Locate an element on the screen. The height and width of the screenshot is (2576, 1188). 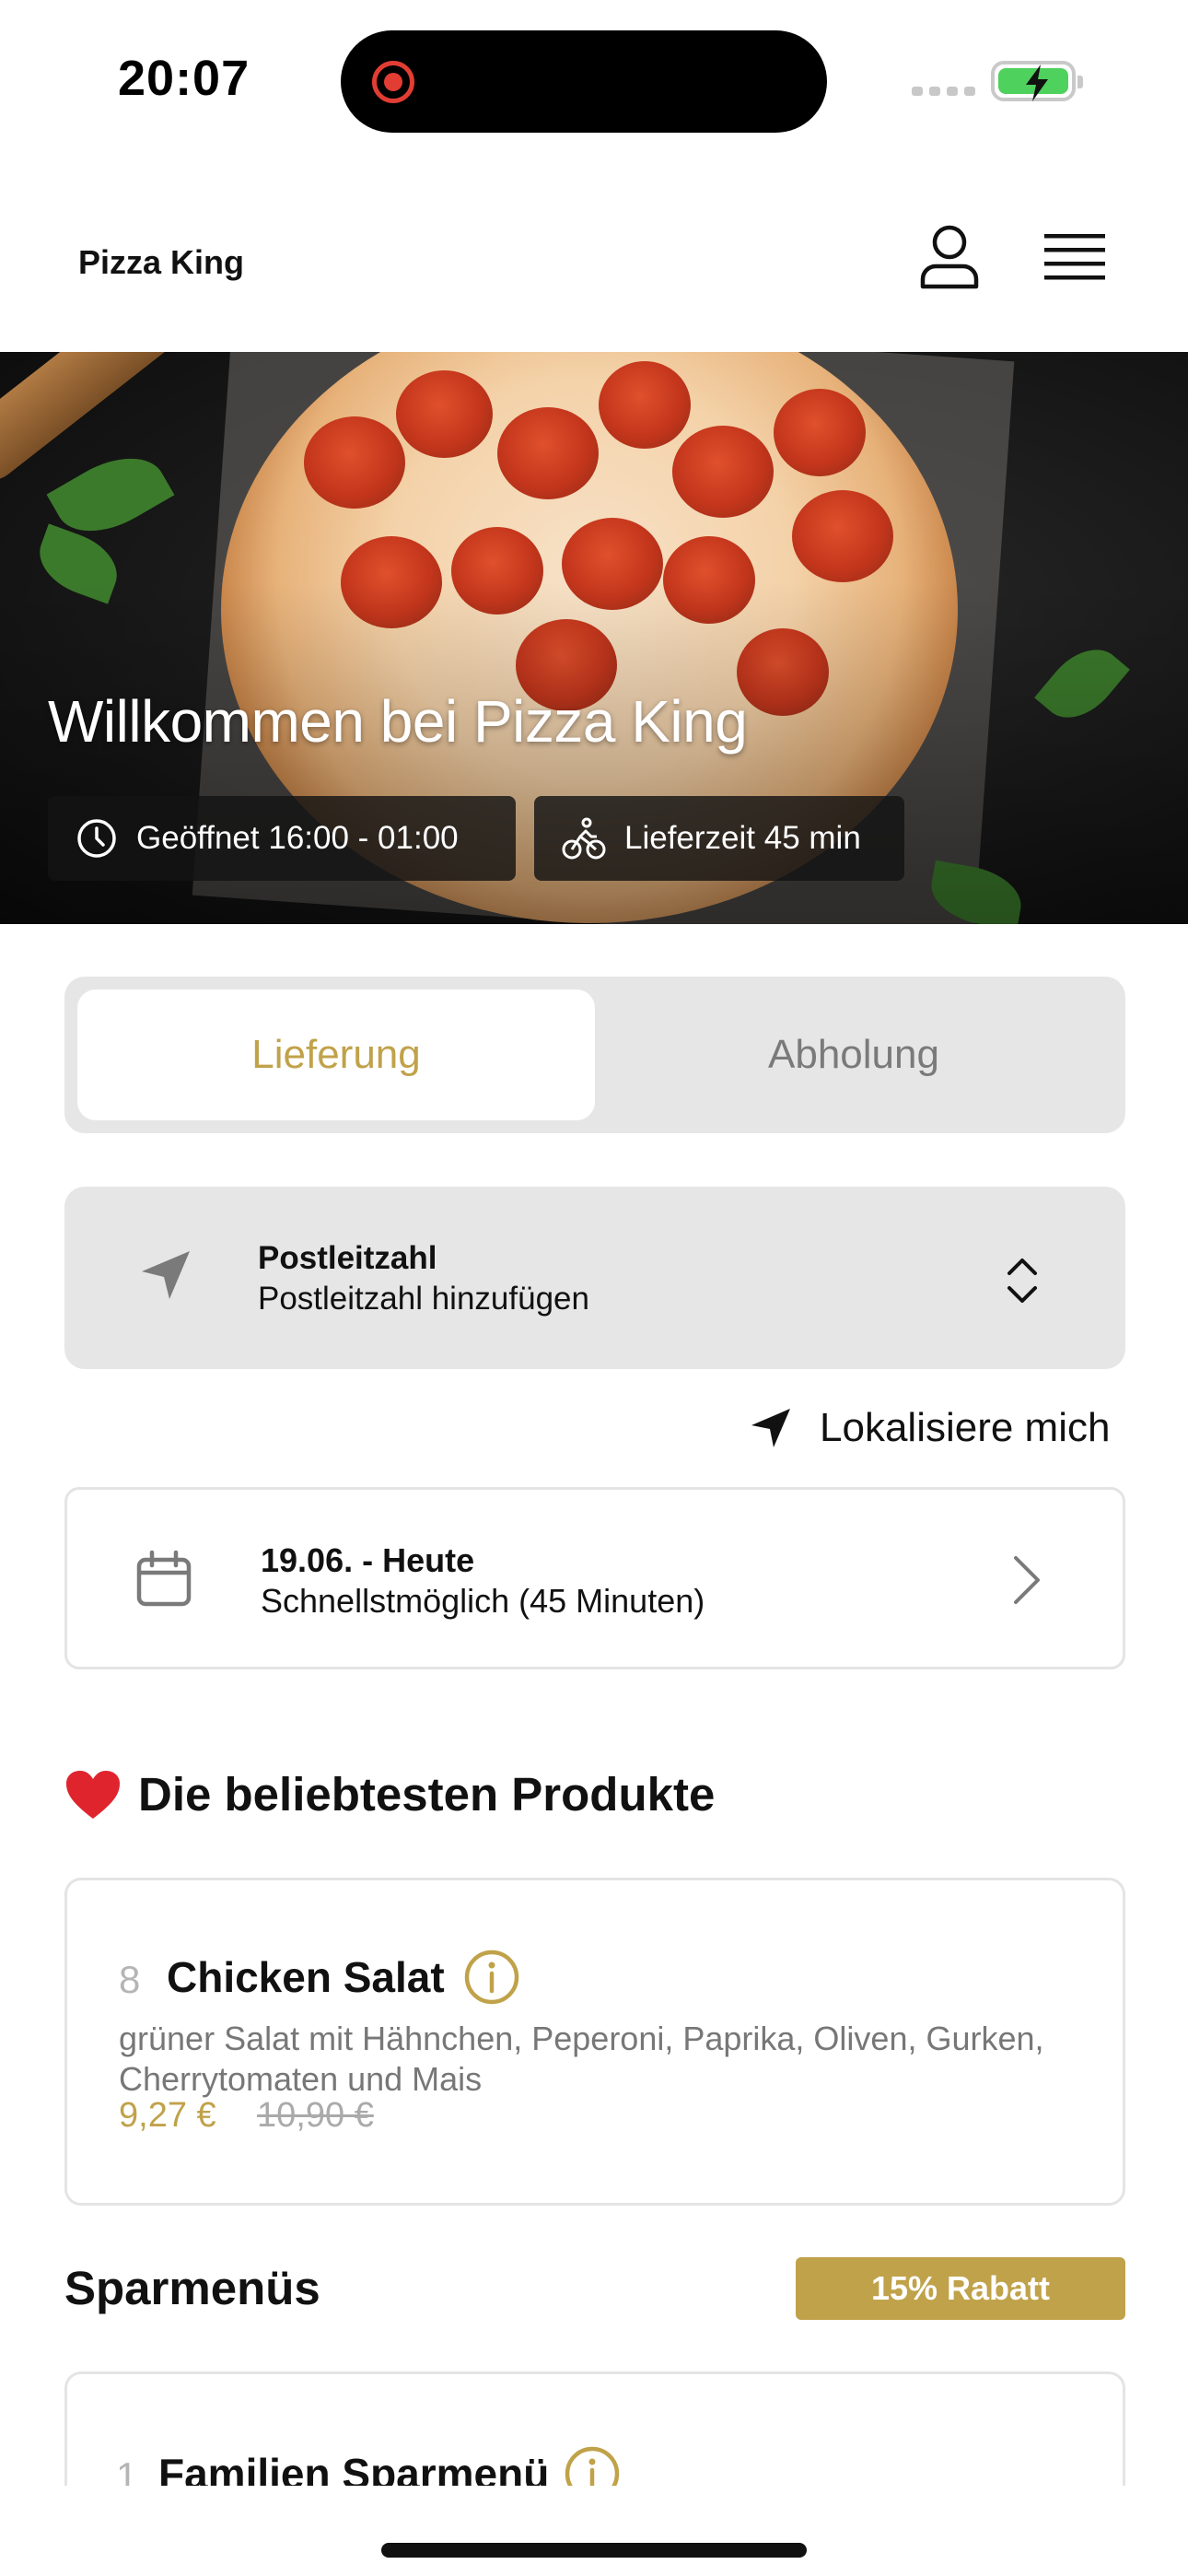
app-header: Pizza King is located at coordinates (594, 259).